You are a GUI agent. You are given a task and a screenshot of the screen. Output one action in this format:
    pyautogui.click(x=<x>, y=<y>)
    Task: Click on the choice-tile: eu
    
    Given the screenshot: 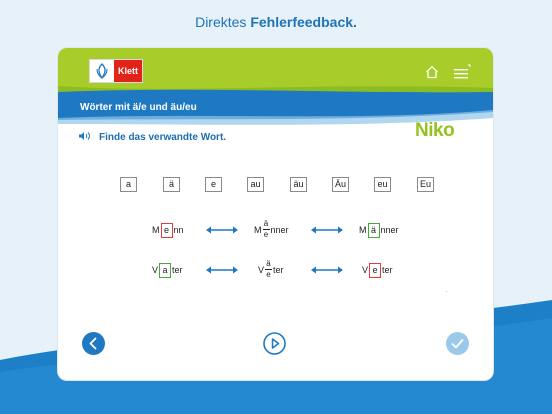 What is the action you would take?
    pyautogui.click(x=382, y=184)
    